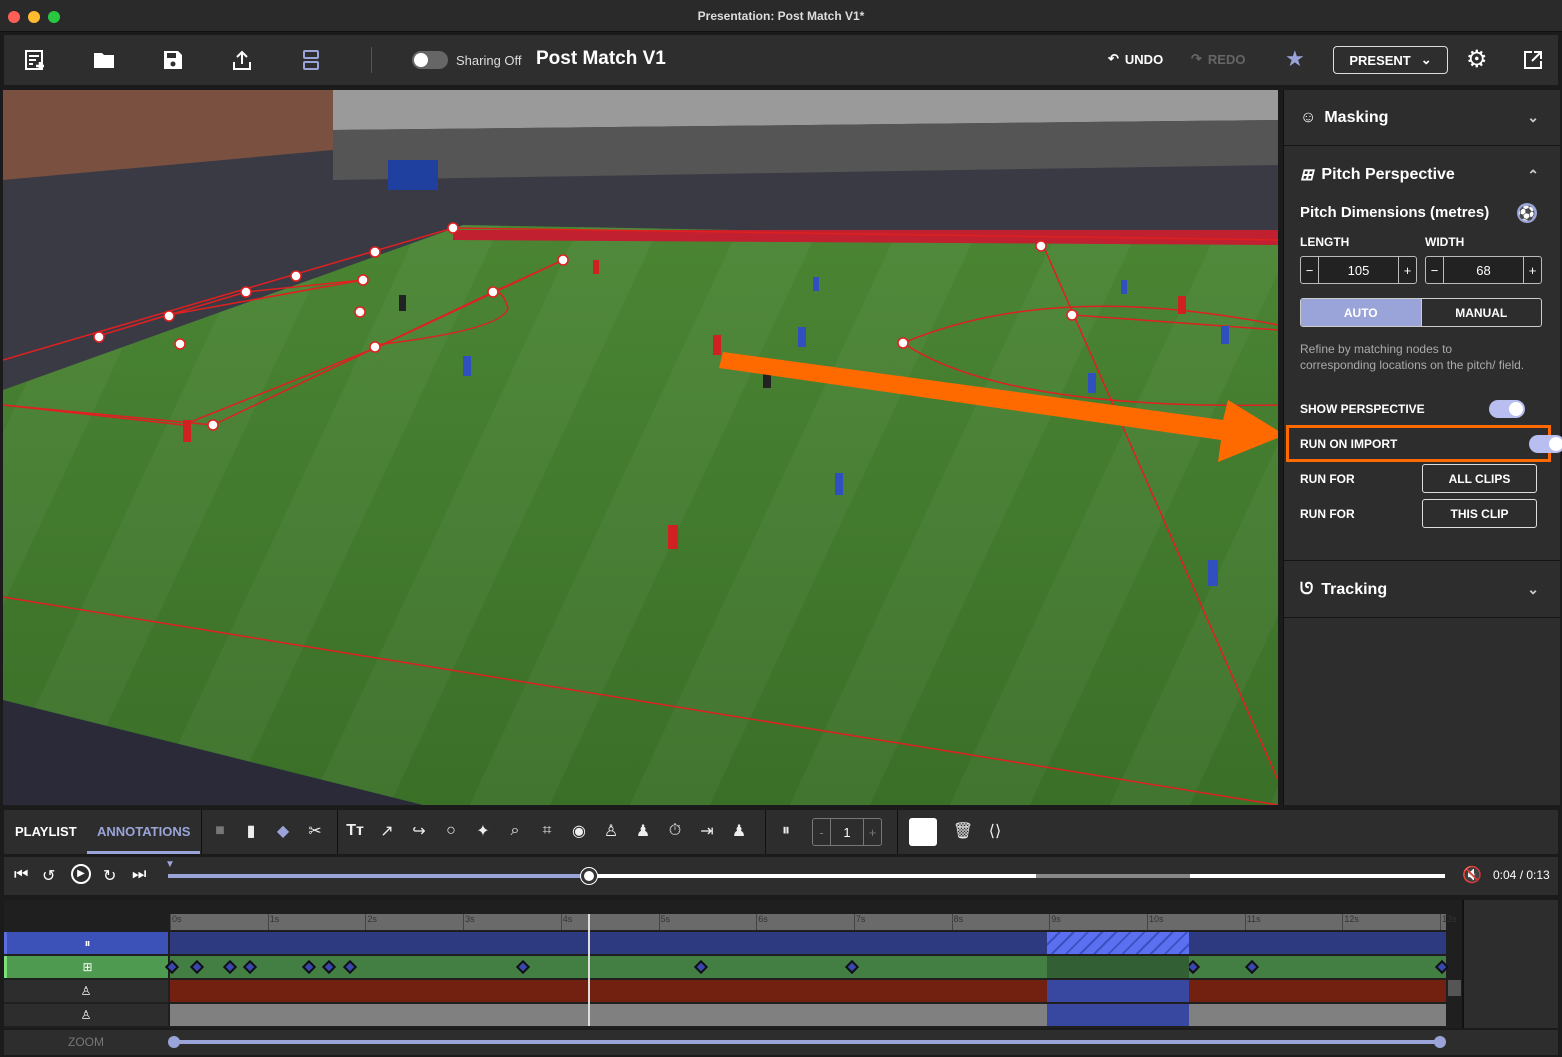 Image resolution: width=1562 pixels, height=1057 pixels. I want to click on color-swatch, so click(923, 832).